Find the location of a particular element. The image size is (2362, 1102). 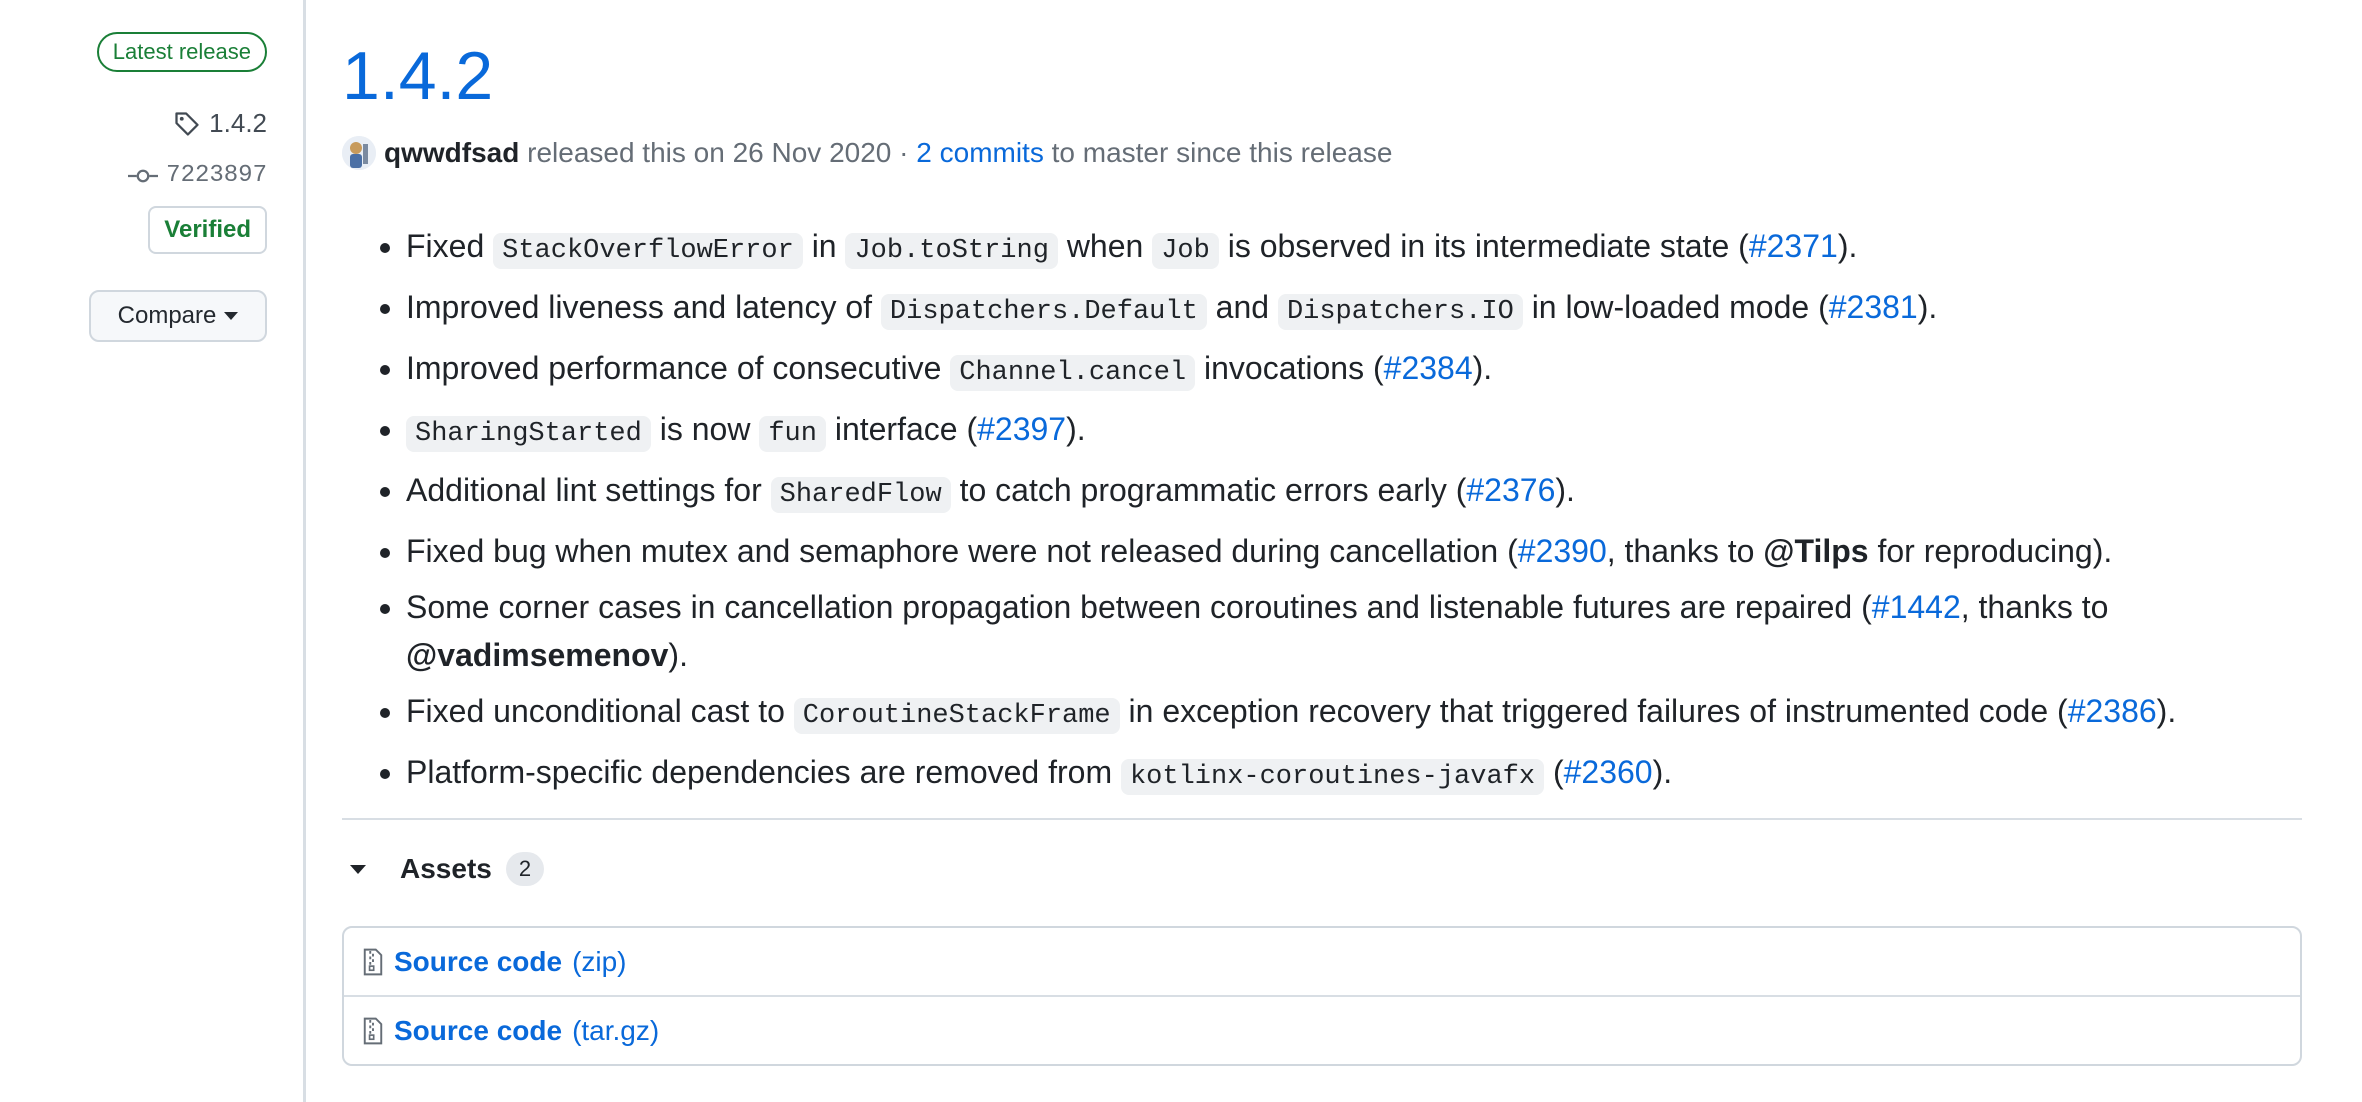

inline-code: StackOverflowError is located at coordinates (648, 251).